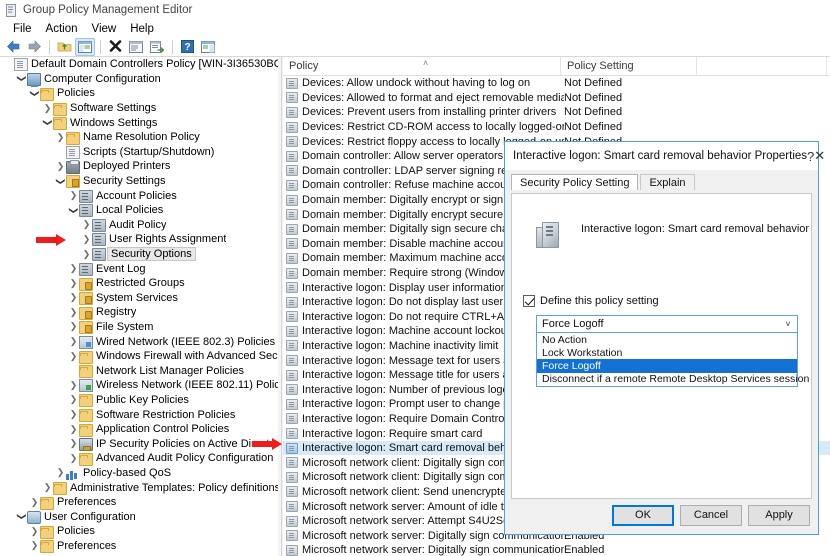 The width and height of the screenshot is (830, 556). What do you see at coordinates (140, 429) in the screenshot?
I see `tree-item-application-control-policies: ❯ Application Control Policies` at bounding box center [140, 429].